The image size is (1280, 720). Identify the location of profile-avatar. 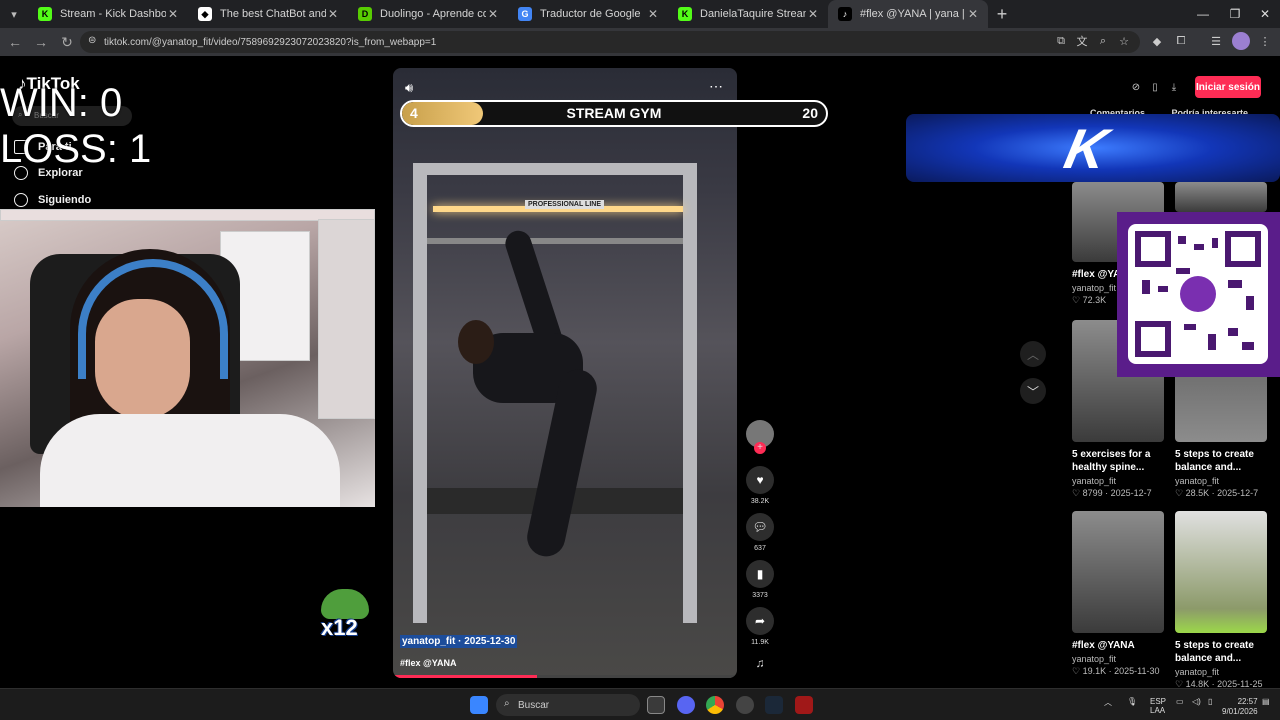
(1241, 41).